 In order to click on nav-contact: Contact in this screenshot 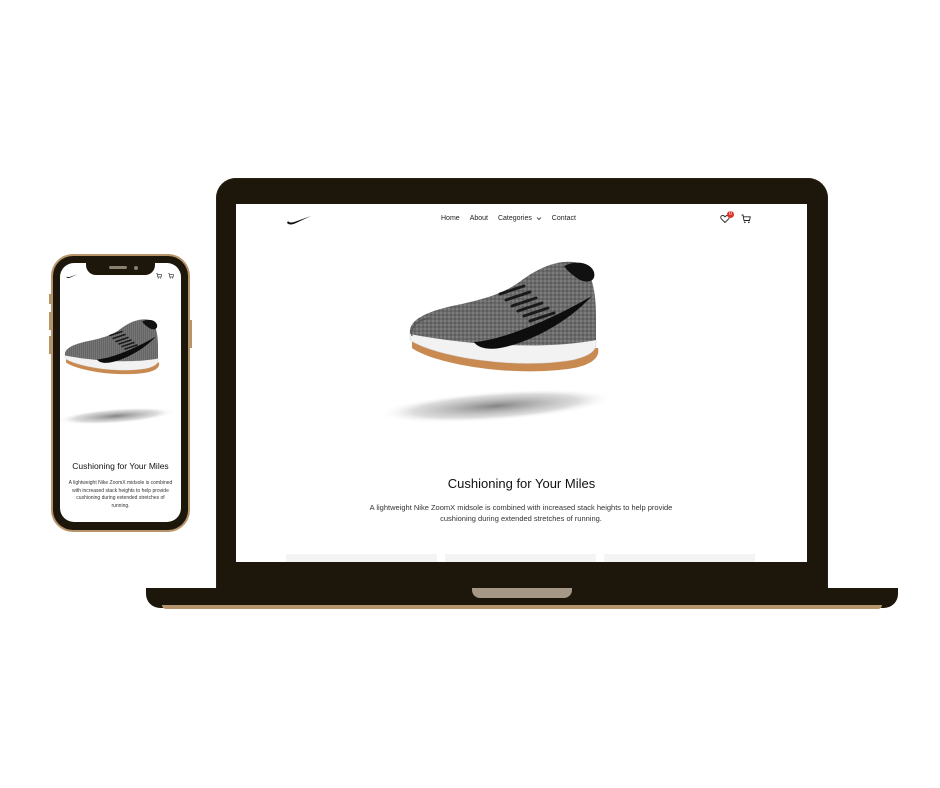, I will do `click(564, 218)`.